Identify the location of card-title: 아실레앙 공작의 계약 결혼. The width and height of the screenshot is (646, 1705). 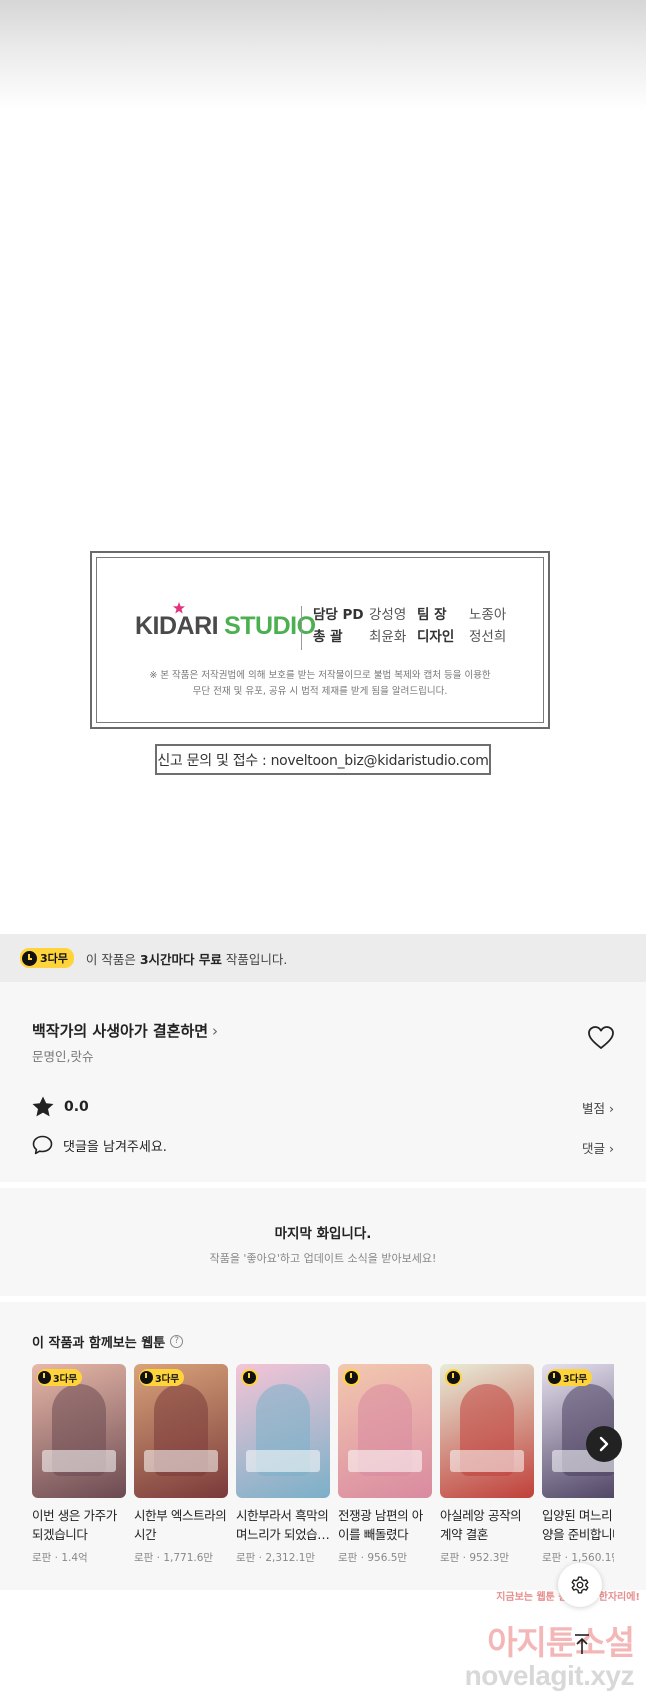
(481, 1525).